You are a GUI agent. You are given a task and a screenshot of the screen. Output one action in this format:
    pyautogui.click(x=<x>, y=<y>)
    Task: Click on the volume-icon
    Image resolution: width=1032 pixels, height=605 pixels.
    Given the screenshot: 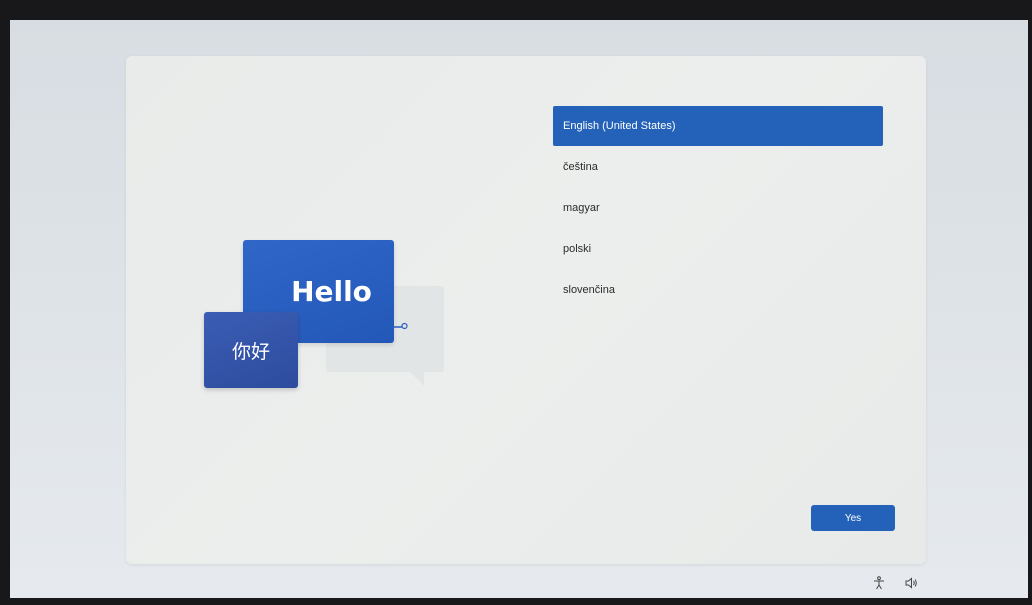 What is the action you would take?
    pyautogui.click(x=911, y=583)
    